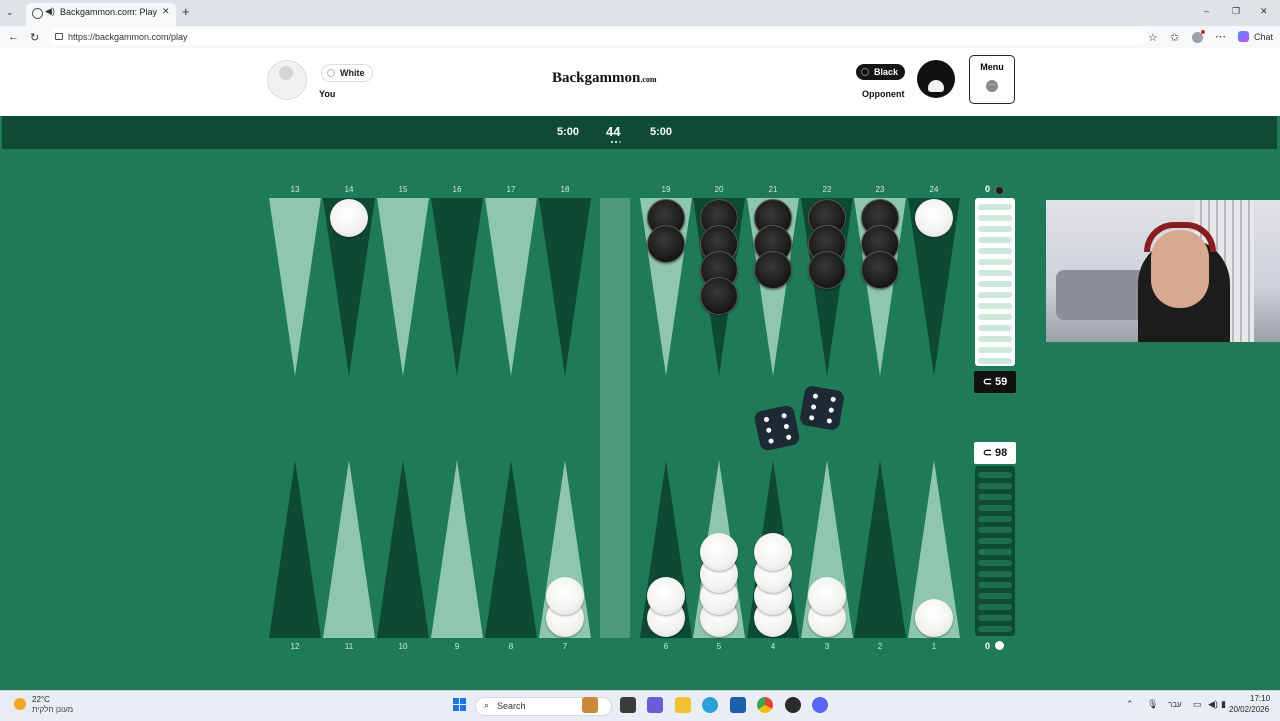 Image resolution: width=1280 pixels, height=721 pixels. Describe the element at coordinates (403, 646) in the screenshot. I see `point-number-10: 10` at that location.